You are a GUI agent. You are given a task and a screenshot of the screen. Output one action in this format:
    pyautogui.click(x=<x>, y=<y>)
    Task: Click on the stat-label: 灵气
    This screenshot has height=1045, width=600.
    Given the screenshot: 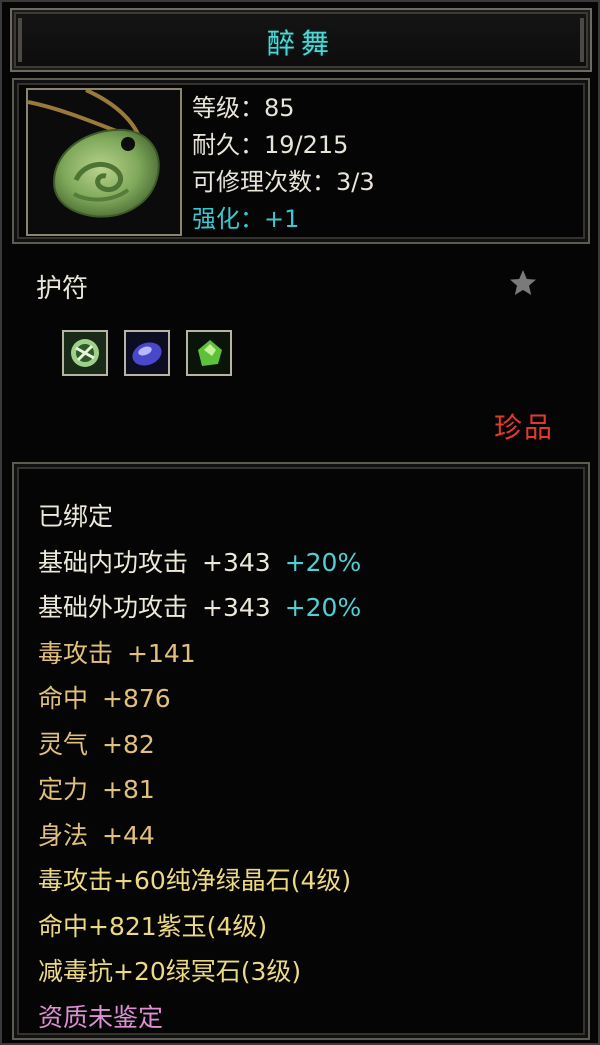 What is the action you would take?
    pyautogui.click(x=63, y=744)
    